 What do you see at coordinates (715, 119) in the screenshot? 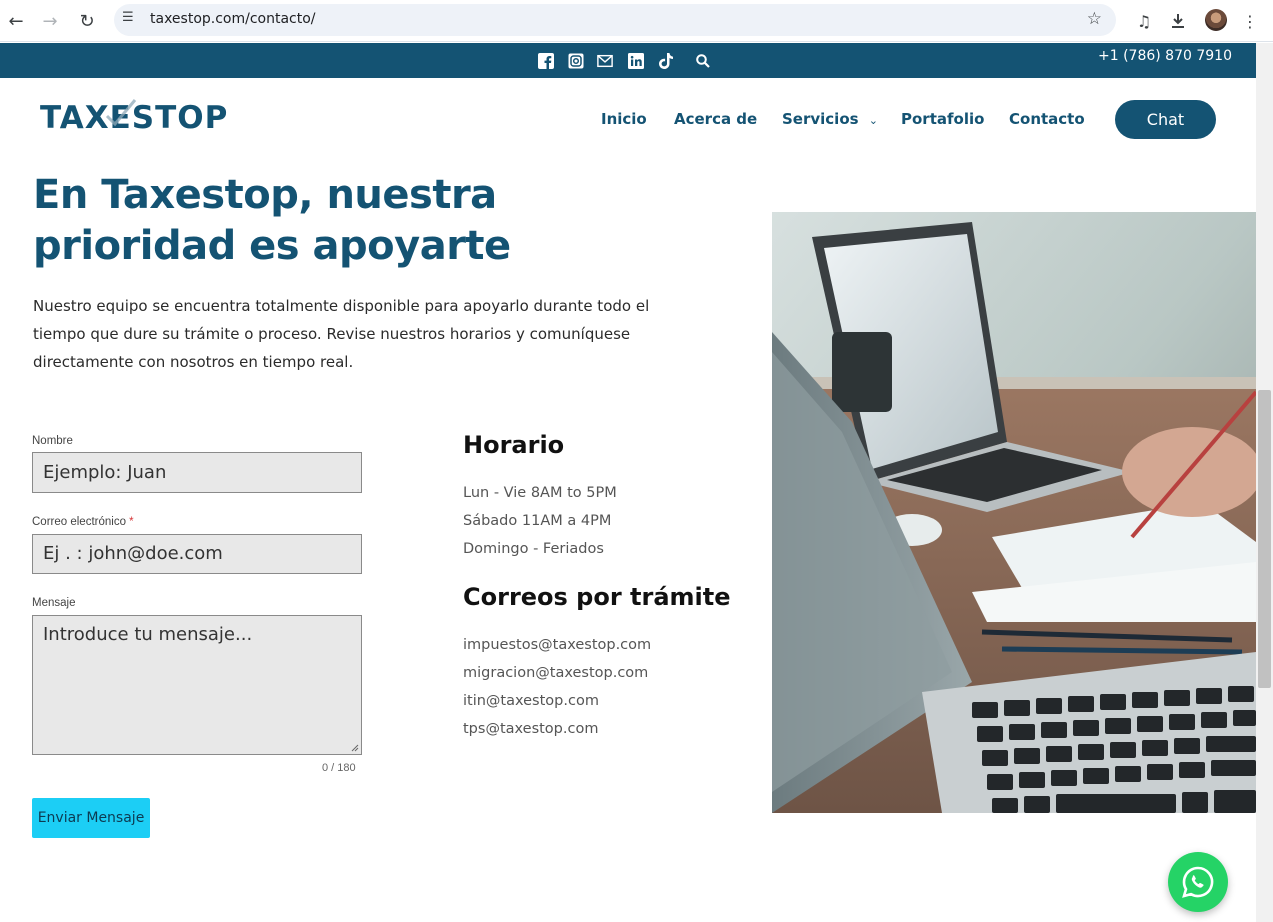
I see `nav-item-acerca-de: Acerca de` at bounding box center [715, 119].